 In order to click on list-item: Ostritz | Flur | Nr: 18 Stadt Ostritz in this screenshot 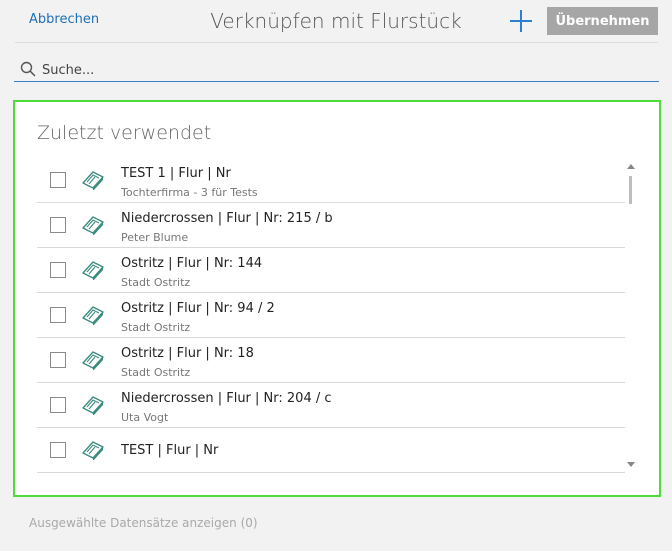, I will do `click(331, 360)`.